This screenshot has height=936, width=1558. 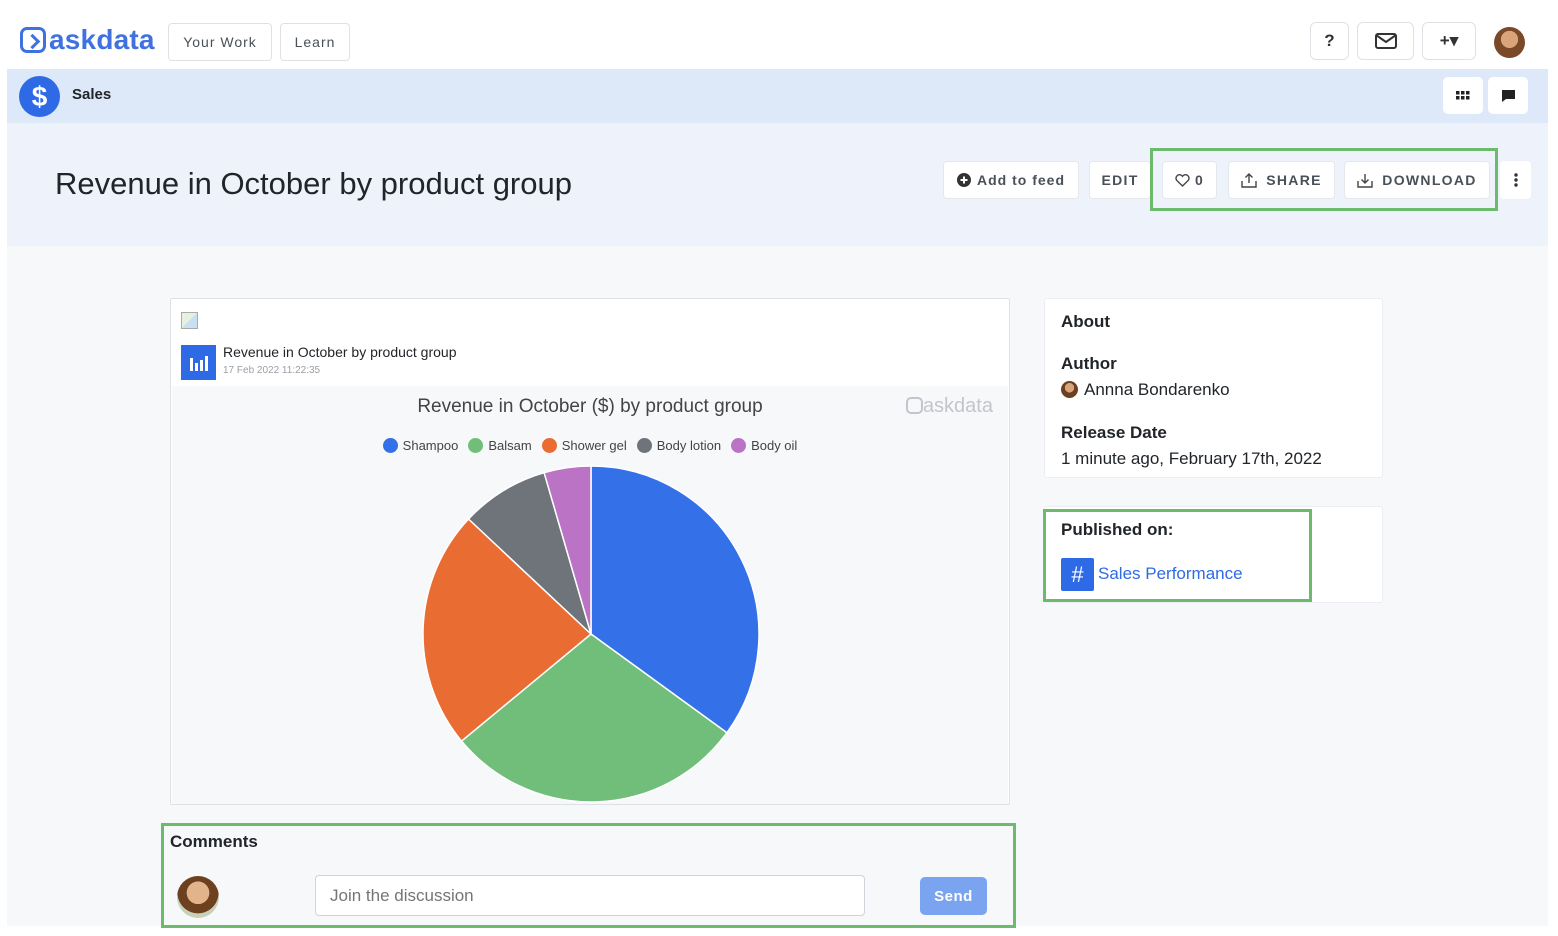 I want to click on askdata-logo: askdata, so click(x=87, y=40).